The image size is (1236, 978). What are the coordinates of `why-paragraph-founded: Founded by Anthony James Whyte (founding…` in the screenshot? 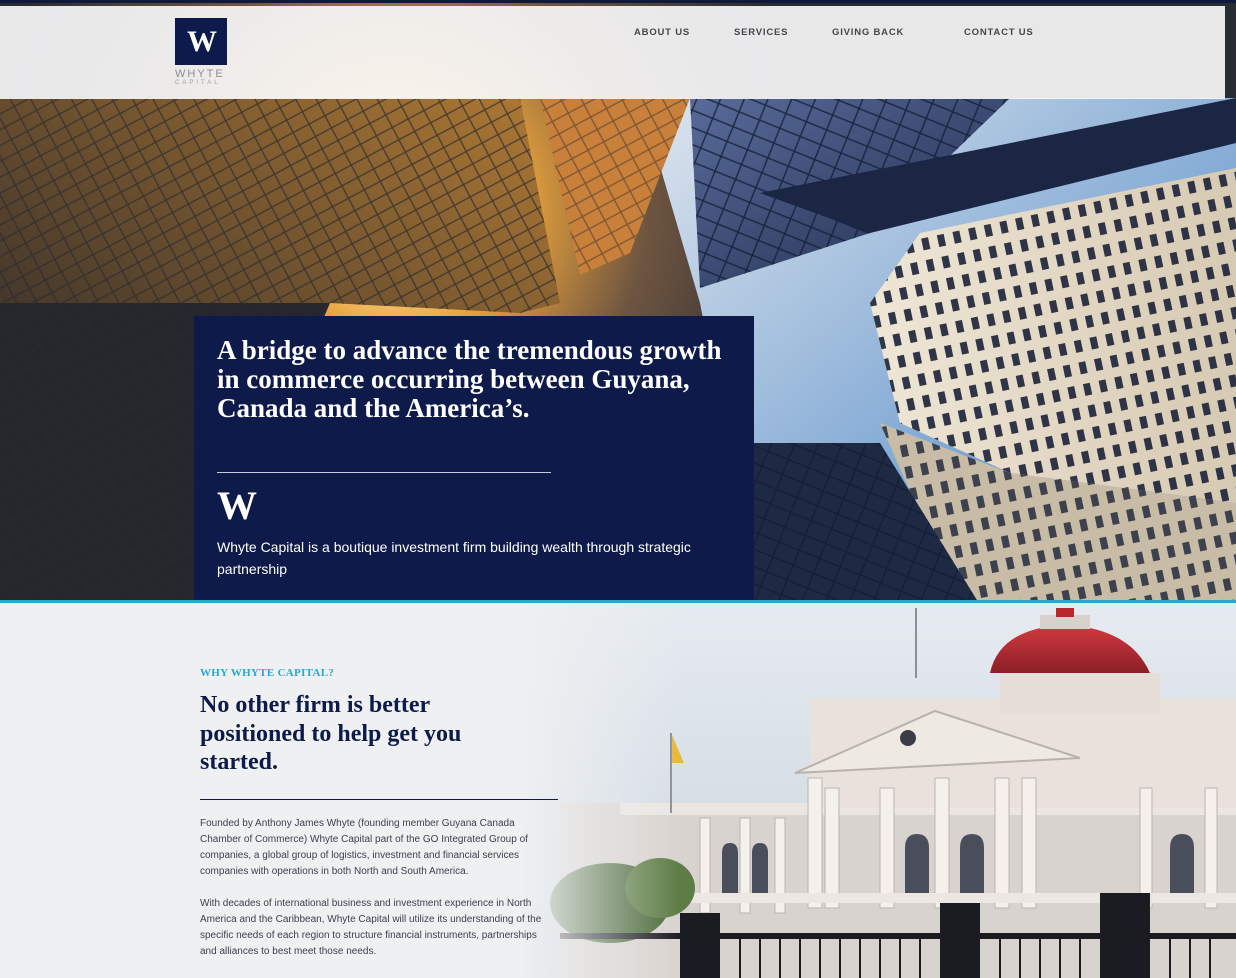 It's located at (364, 847).